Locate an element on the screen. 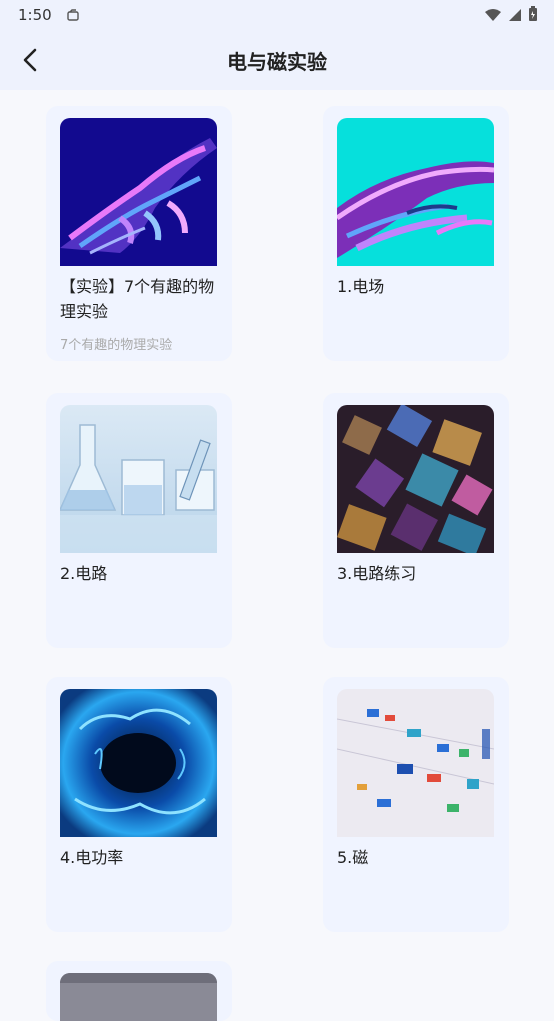  status-bar: 1:50 is located at coordinates (277, 15).